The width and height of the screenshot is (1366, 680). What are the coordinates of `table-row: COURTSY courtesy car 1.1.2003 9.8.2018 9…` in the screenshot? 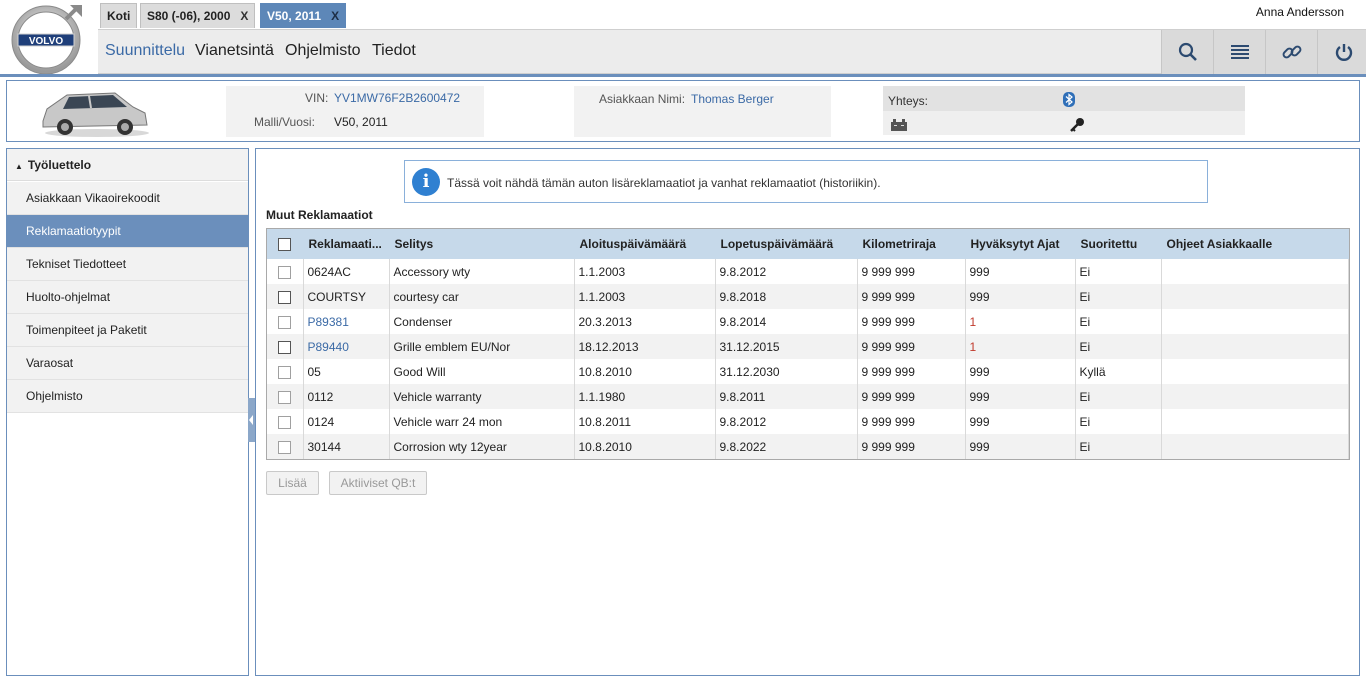 It's located at (808, 296).